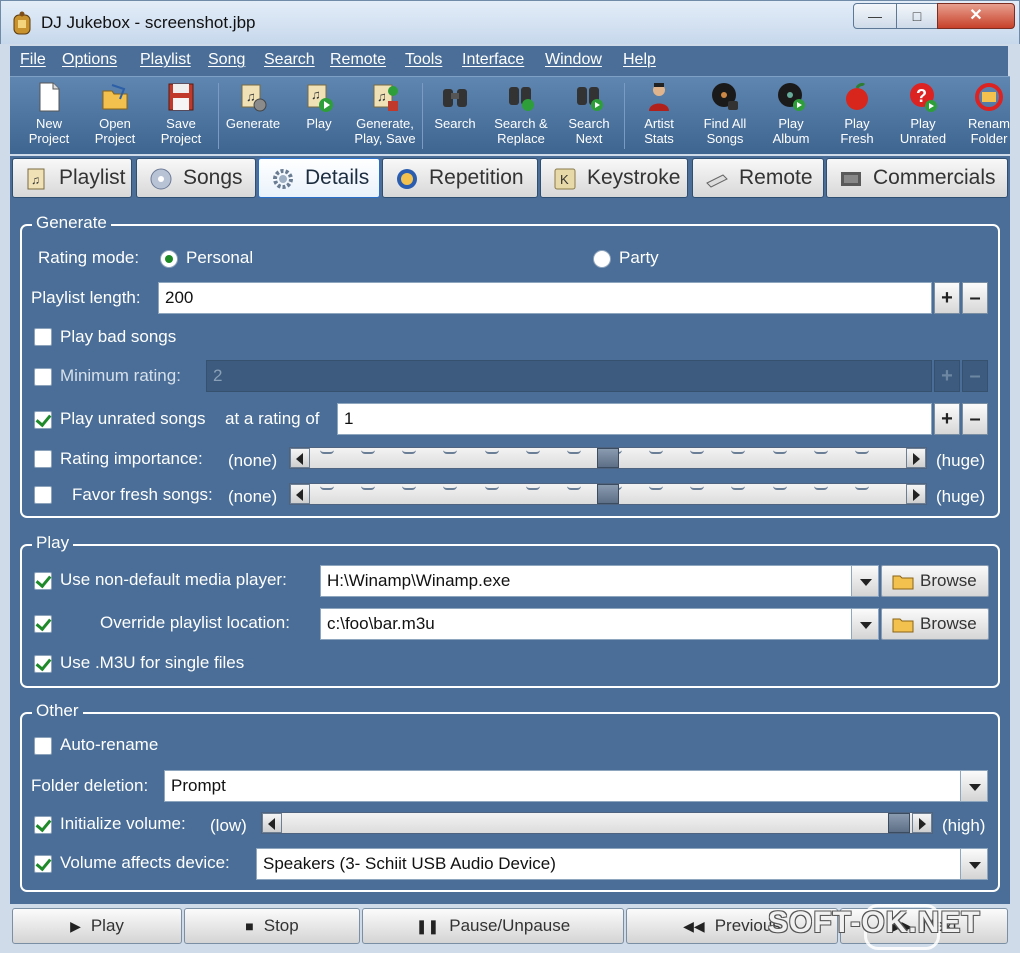 The height and width of the screenshot is (953, 1020). What do you see at coordinates (226, 60) in the screenshot?
I see `menu-song: Song` at bounding box center [226, 60].